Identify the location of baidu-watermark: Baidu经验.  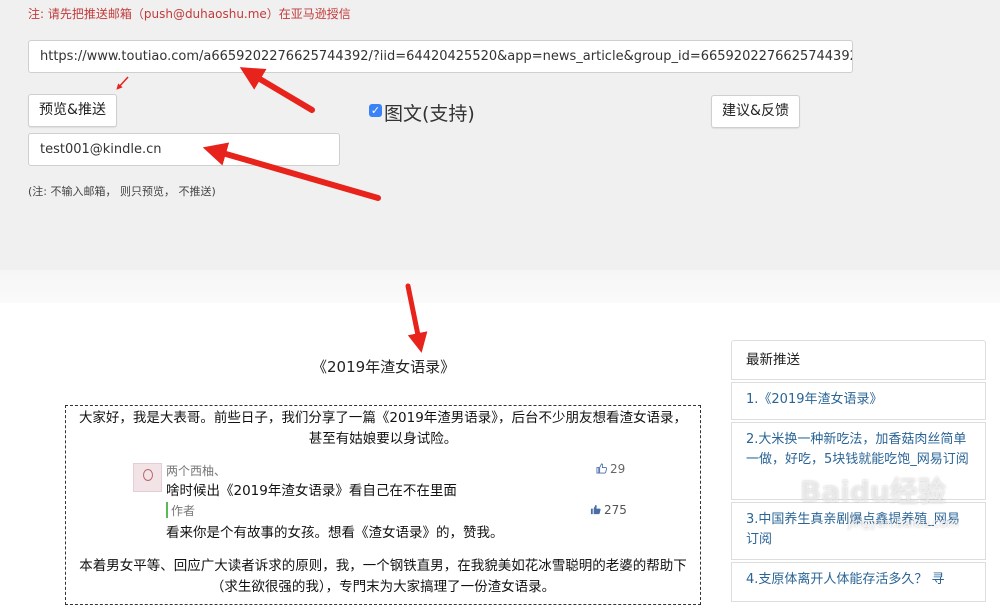
(873, 491).